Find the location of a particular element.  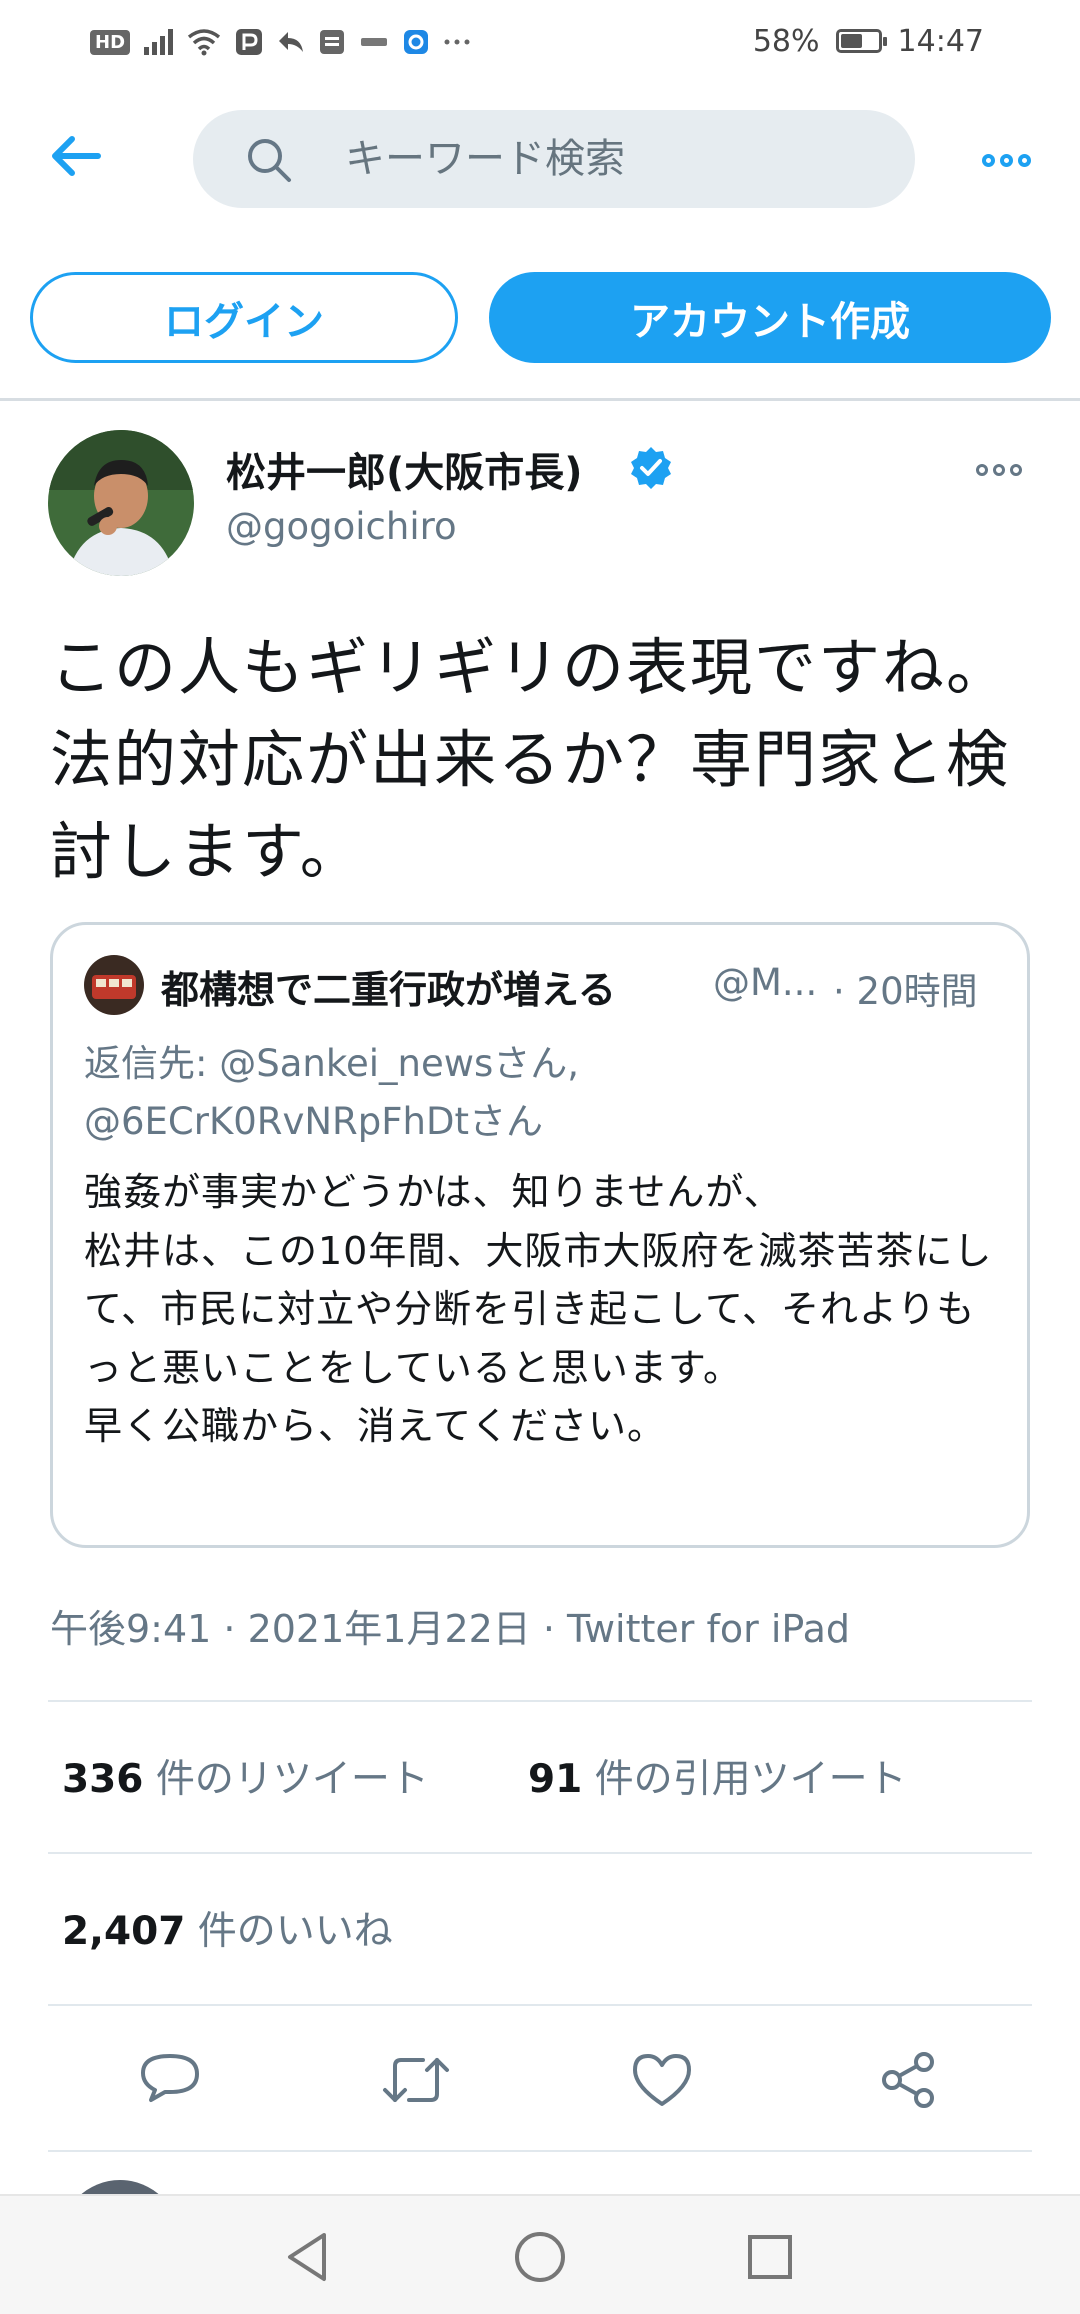

reply-to-prefix: 返信先: is located at coordinates (146, 1063).